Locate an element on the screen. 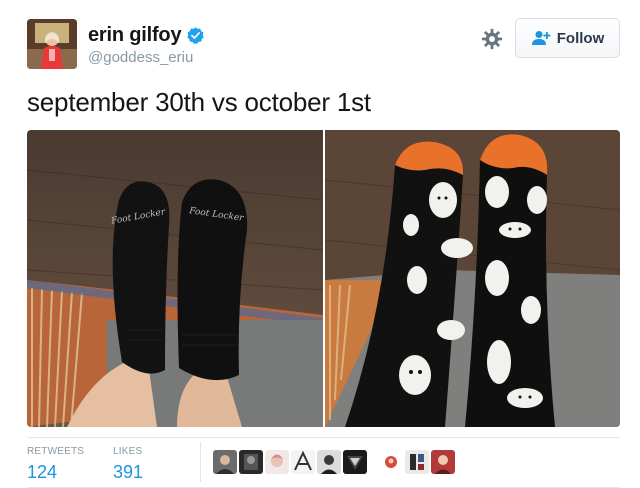 This screenshot has width=640, height=488. stats-separator is located at coordinates (200, 462).